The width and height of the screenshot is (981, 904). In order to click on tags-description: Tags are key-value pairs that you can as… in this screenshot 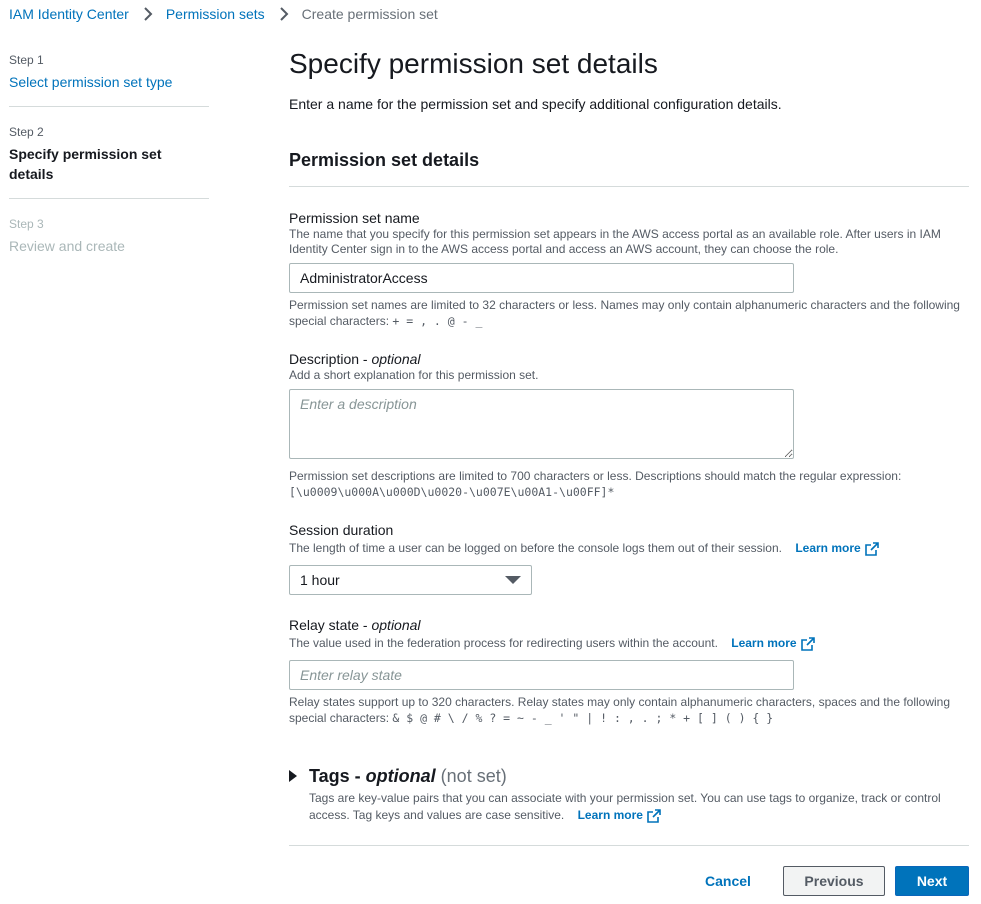, I will do `click(639, 807)`.